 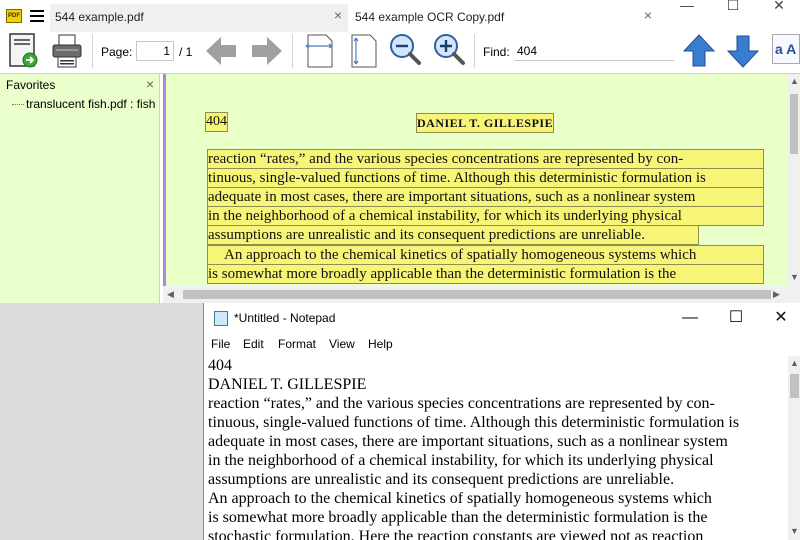 I want to click on zoom-out-icon, so click(x=405, y=51).